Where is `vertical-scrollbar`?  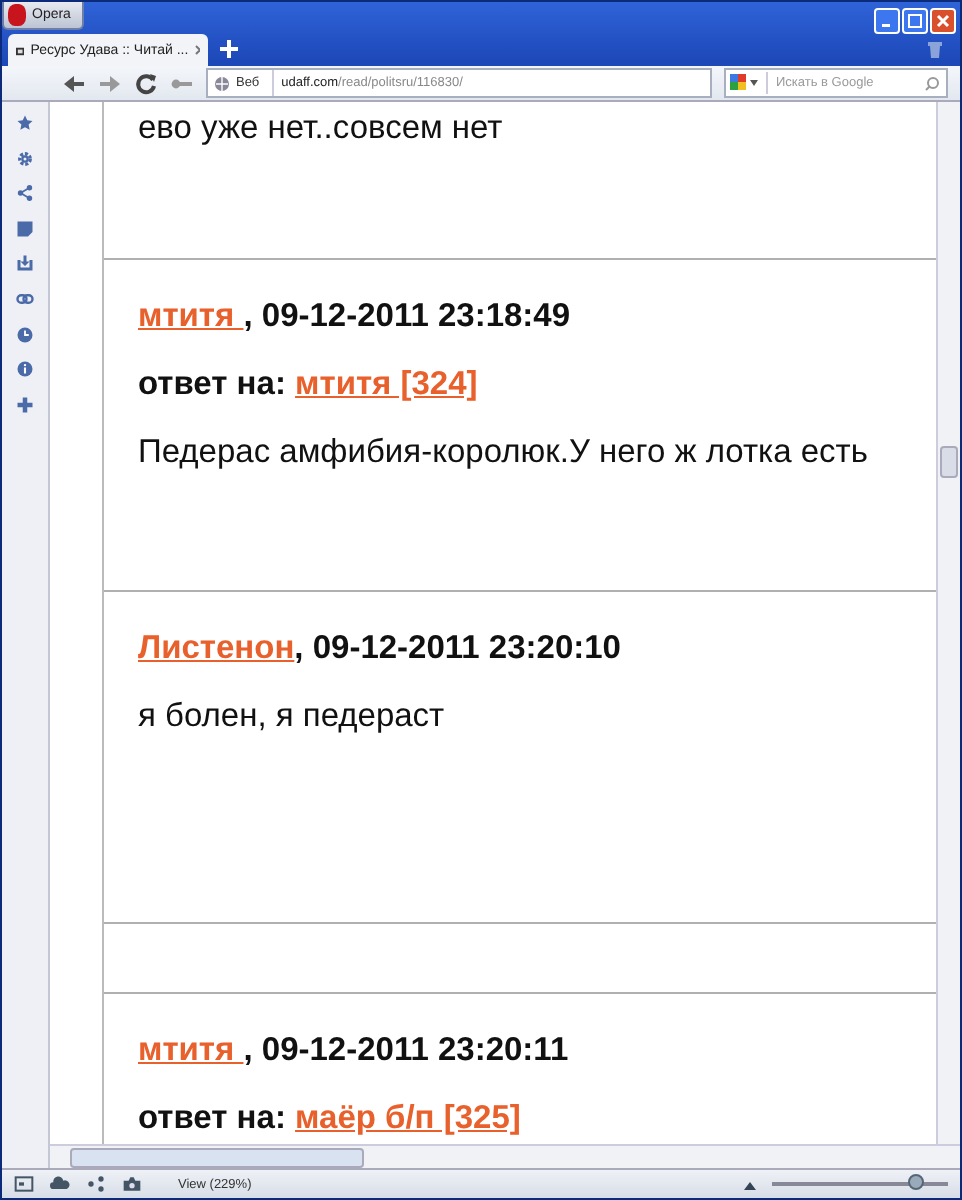 vertical-scrollbar is located at coordinates (948, 623).